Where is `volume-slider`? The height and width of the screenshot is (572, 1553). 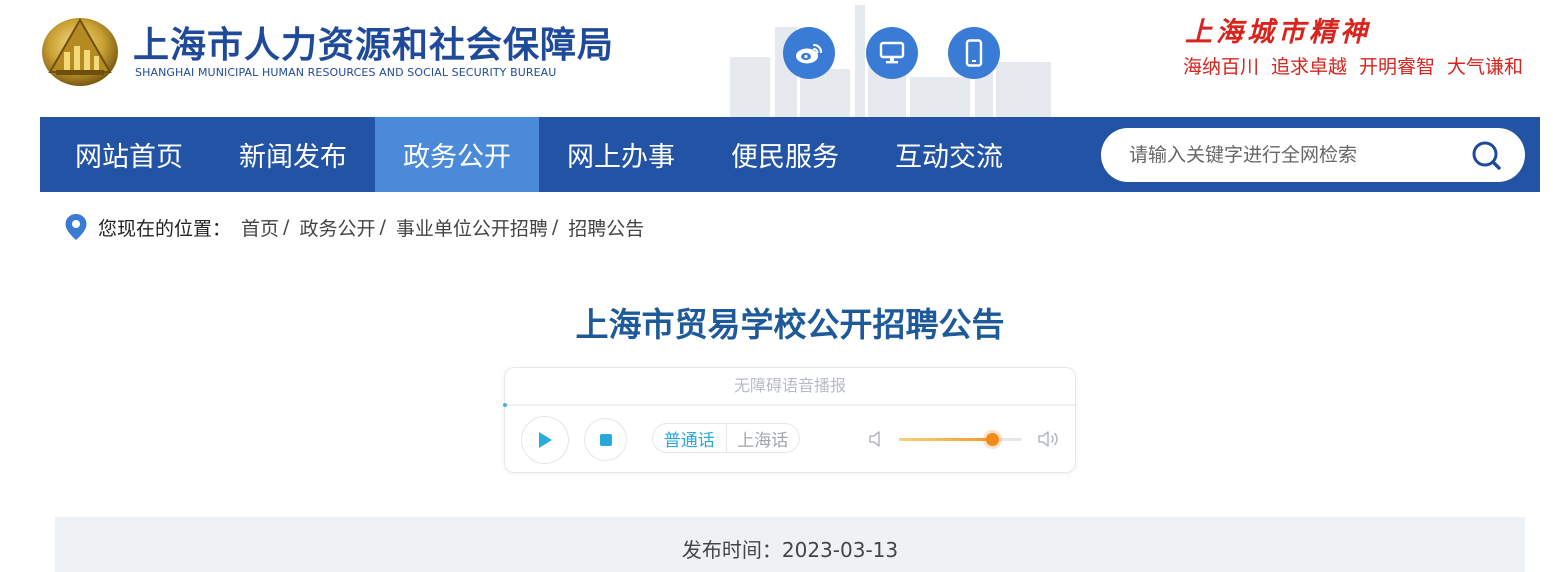 volume-slider is located at coordinates (960, 439).